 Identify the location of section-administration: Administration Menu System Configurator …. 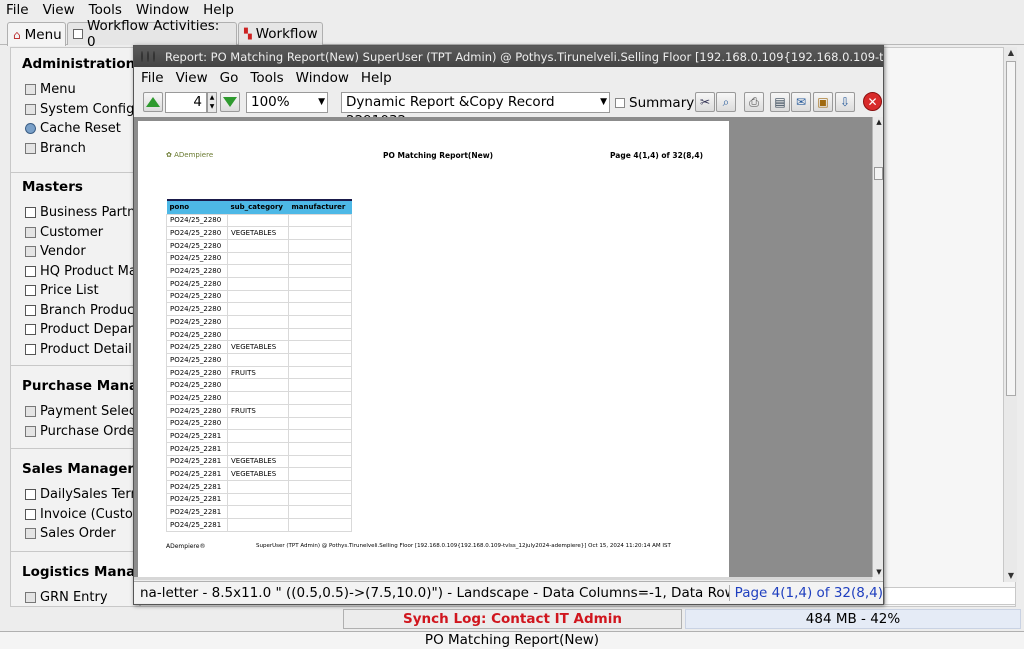
(75, 106).